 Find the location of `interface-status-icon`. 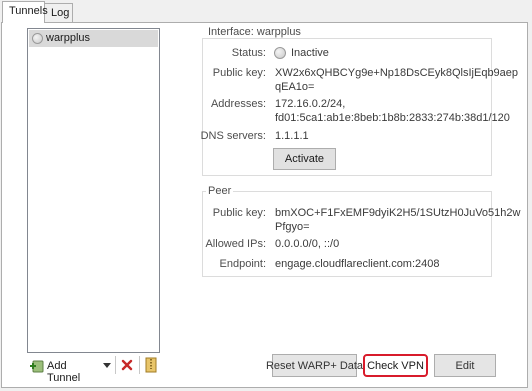

interface-status-icon is located at coordinates (280, 53).